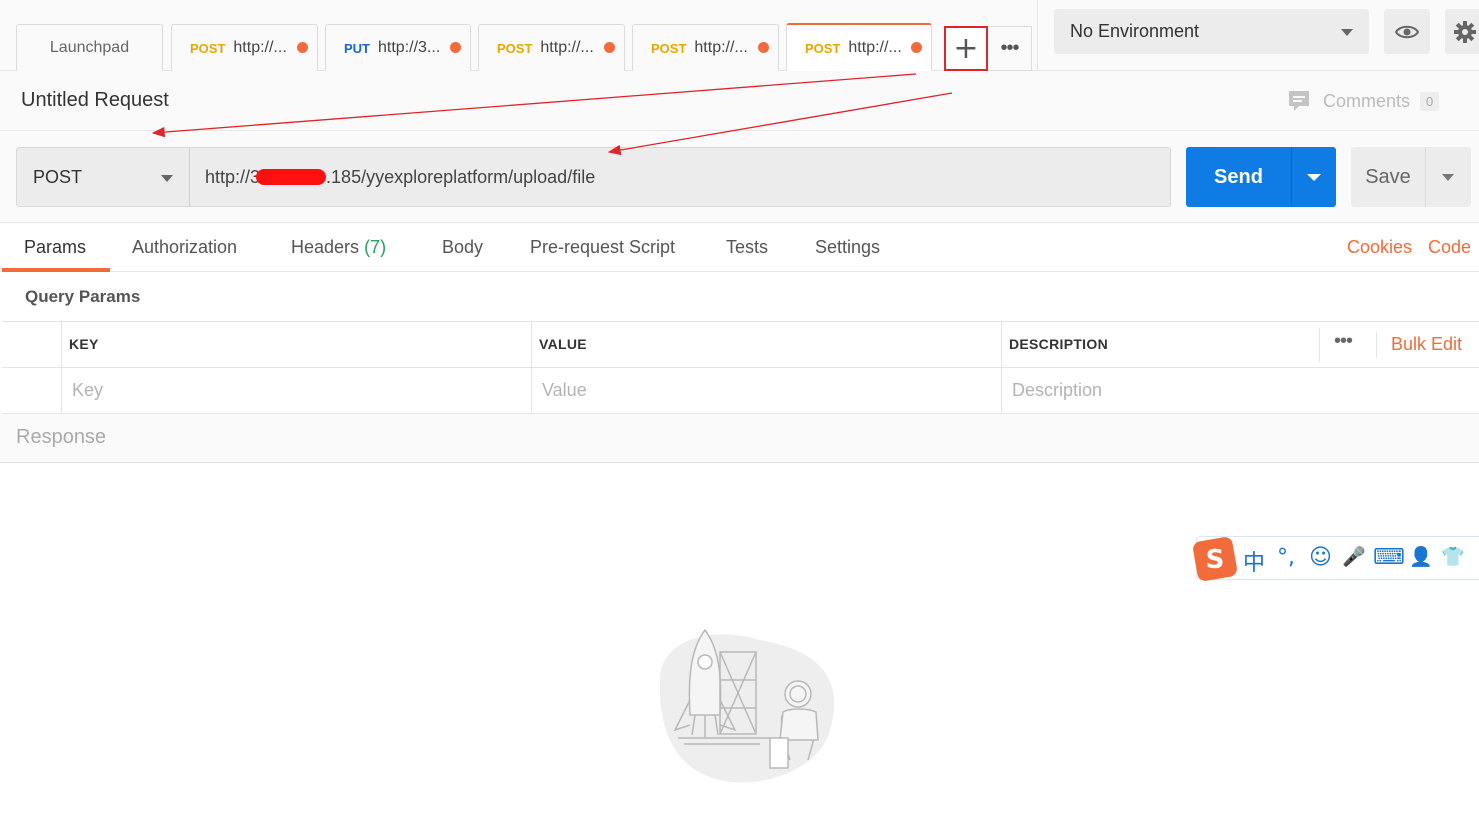 This screenshot has width=1479, height=816. Describe the element at coordinates (1313, 177) in the screenshot. I see `send-options-button` at that location.